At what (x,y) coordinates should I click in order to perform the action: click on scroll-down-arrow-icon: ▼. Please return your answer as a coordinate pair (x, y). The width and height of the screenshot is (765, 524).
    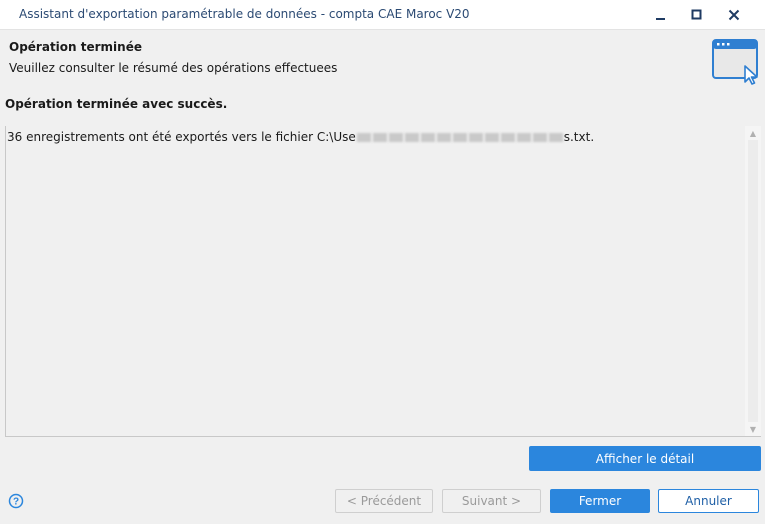
    Looking at the image, I should click on (753, 429).